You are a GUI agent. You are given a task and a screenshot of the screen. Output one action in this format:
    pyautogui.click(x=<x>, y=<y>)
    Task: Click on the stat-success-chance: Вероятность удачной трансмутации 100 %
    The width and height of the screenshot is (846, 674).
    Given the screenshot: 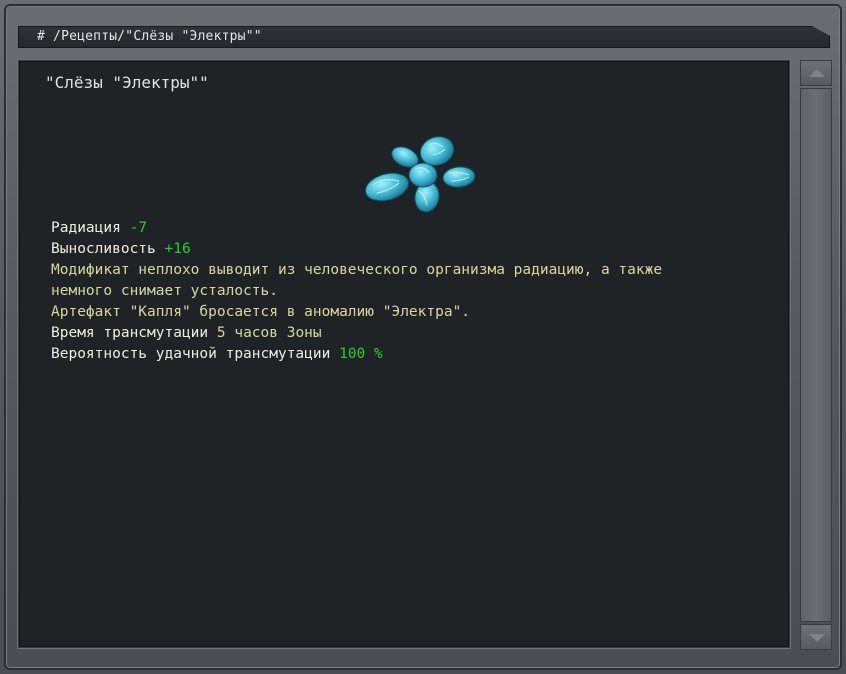 What is the action you would take?
    pyautogui.click(x=411, y=354)
    